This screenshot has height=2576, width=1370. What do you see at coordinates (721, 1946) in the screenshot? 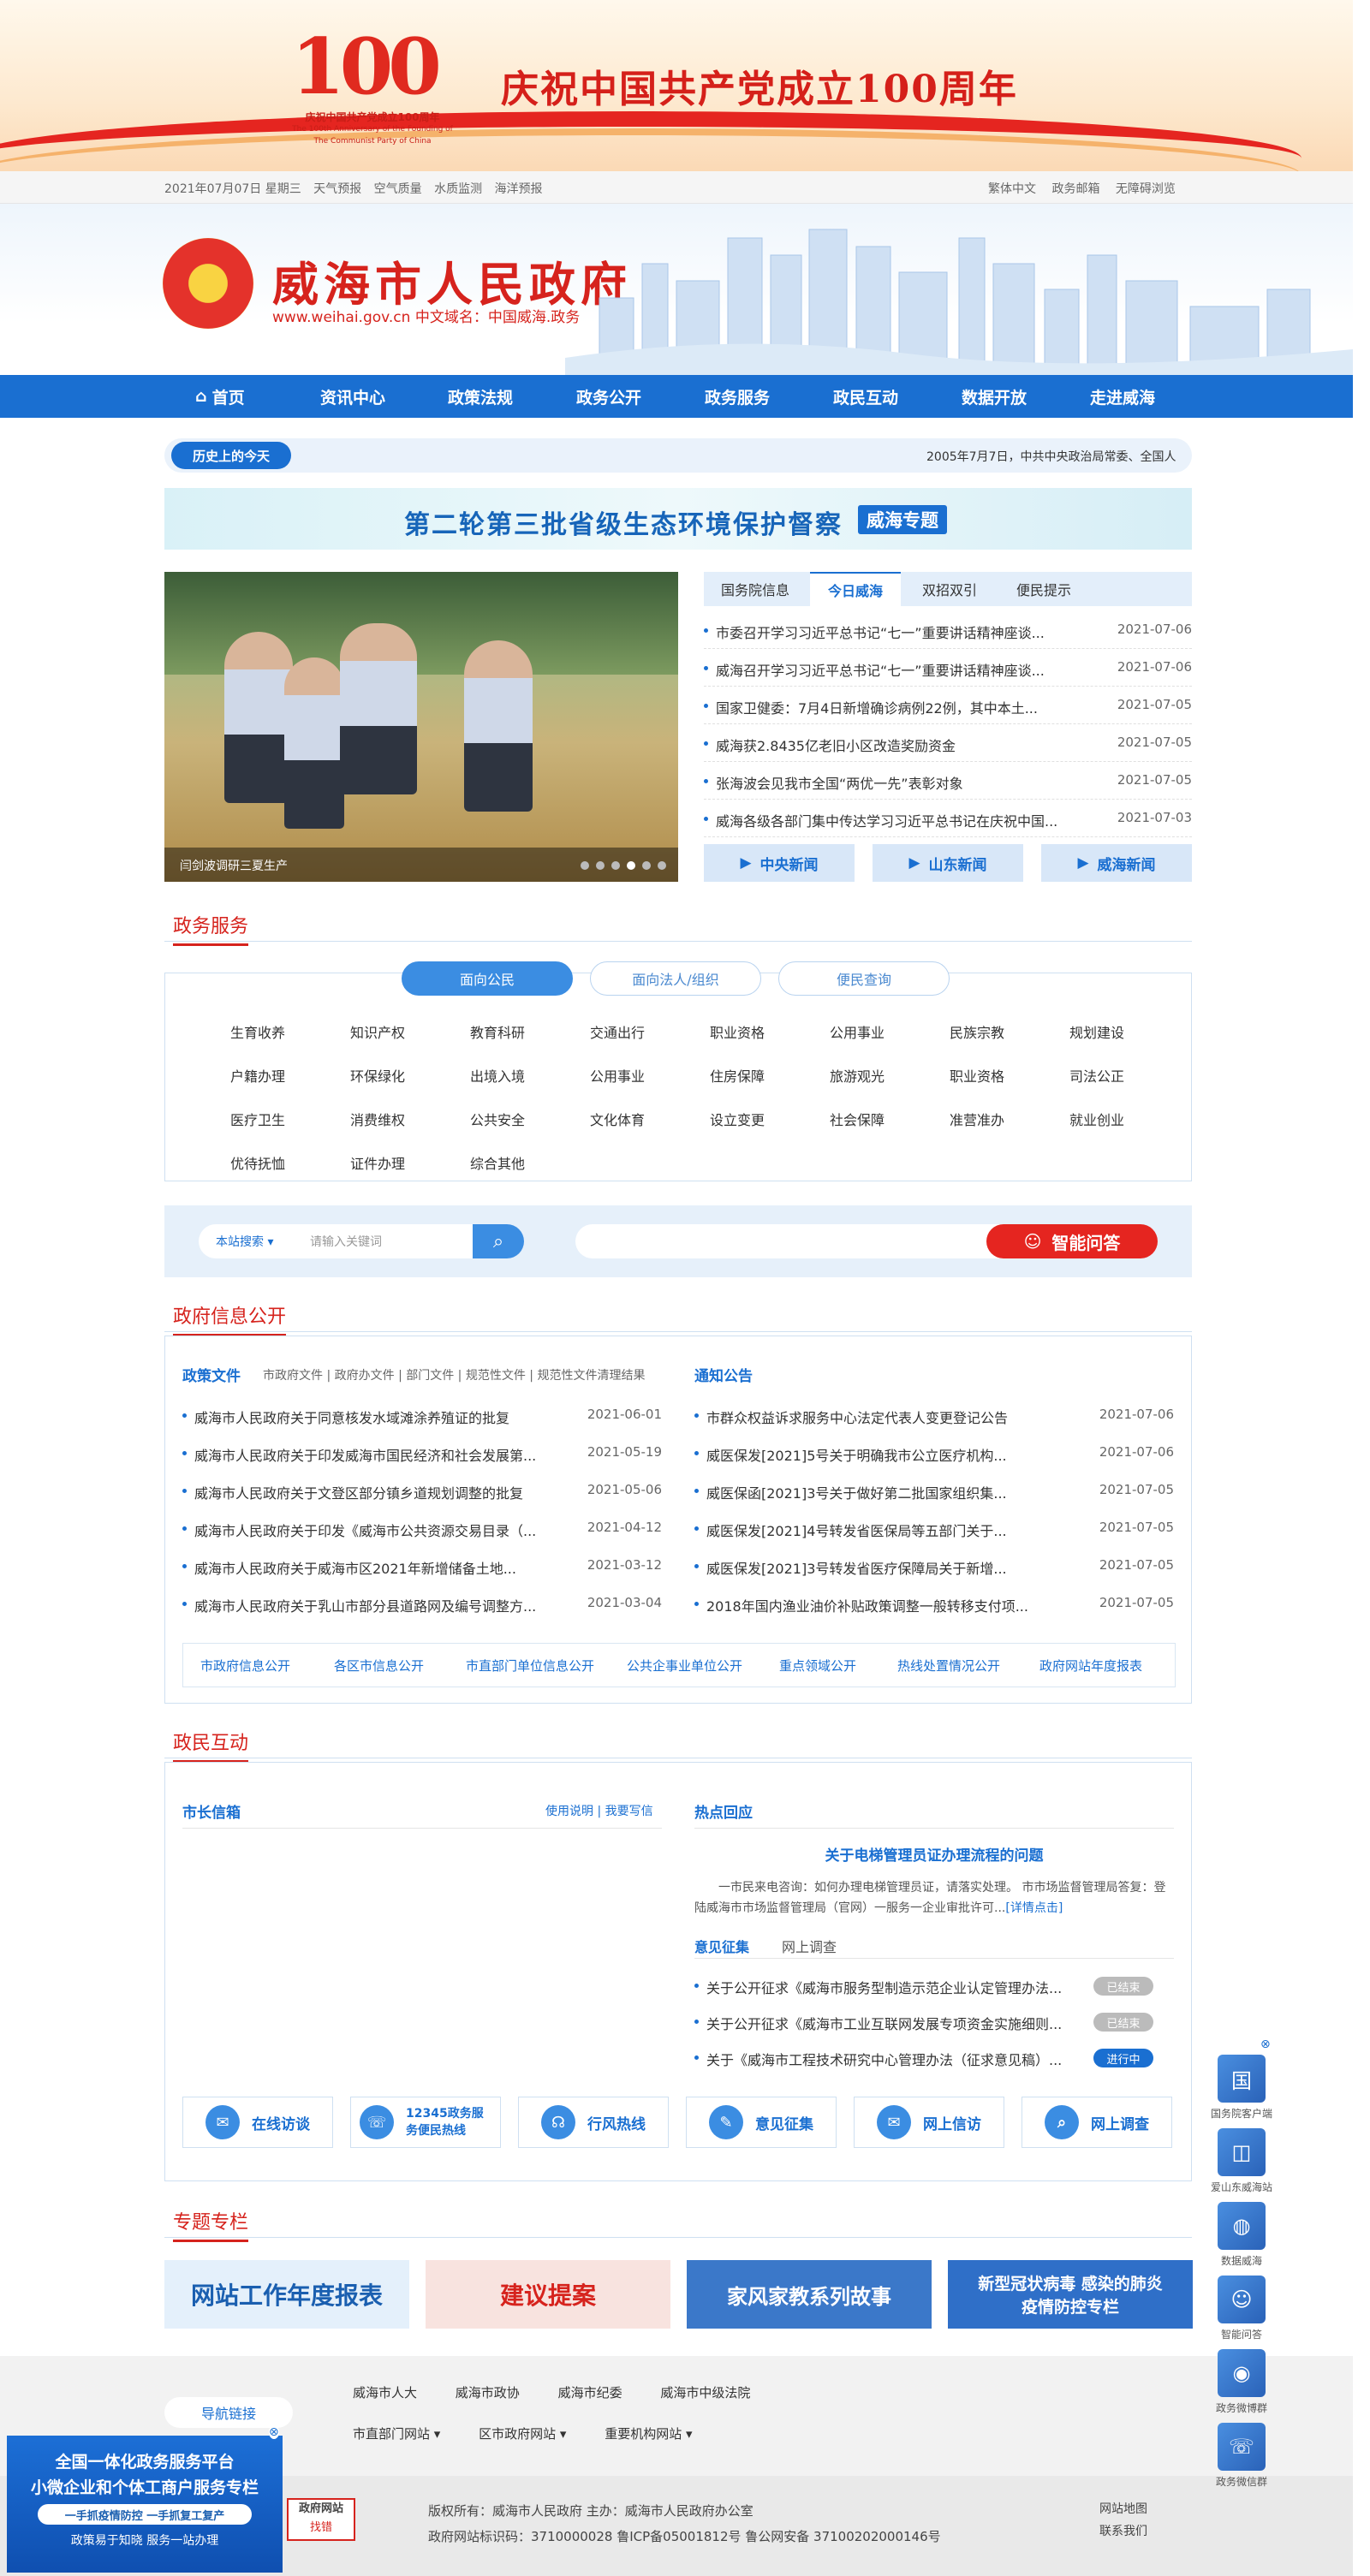
I see `tab-opinion-collection: 意见征集` at bounding box center [721, 1946].